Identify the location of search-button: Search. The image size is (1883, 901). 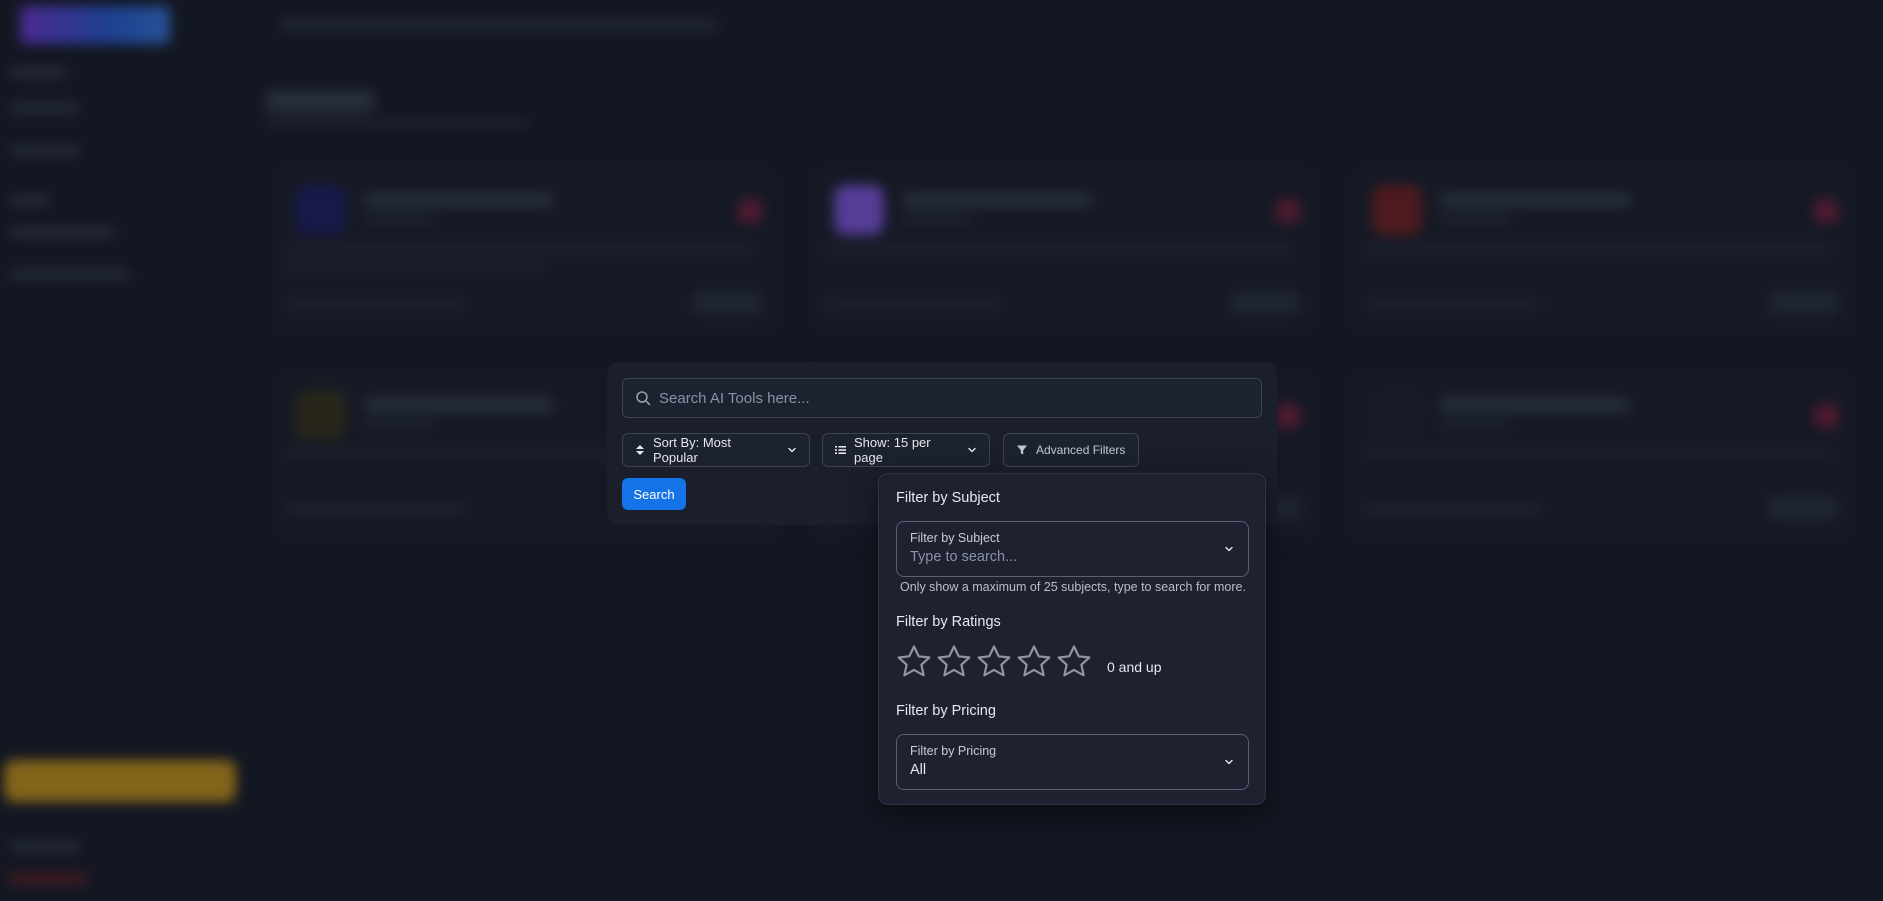
(654, 494).